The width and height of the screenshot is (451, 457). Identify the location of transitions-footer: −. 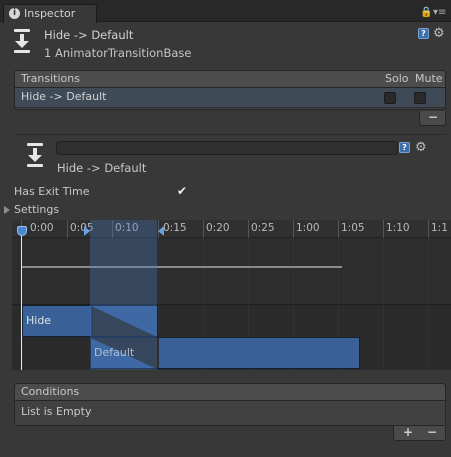
(432, 118).